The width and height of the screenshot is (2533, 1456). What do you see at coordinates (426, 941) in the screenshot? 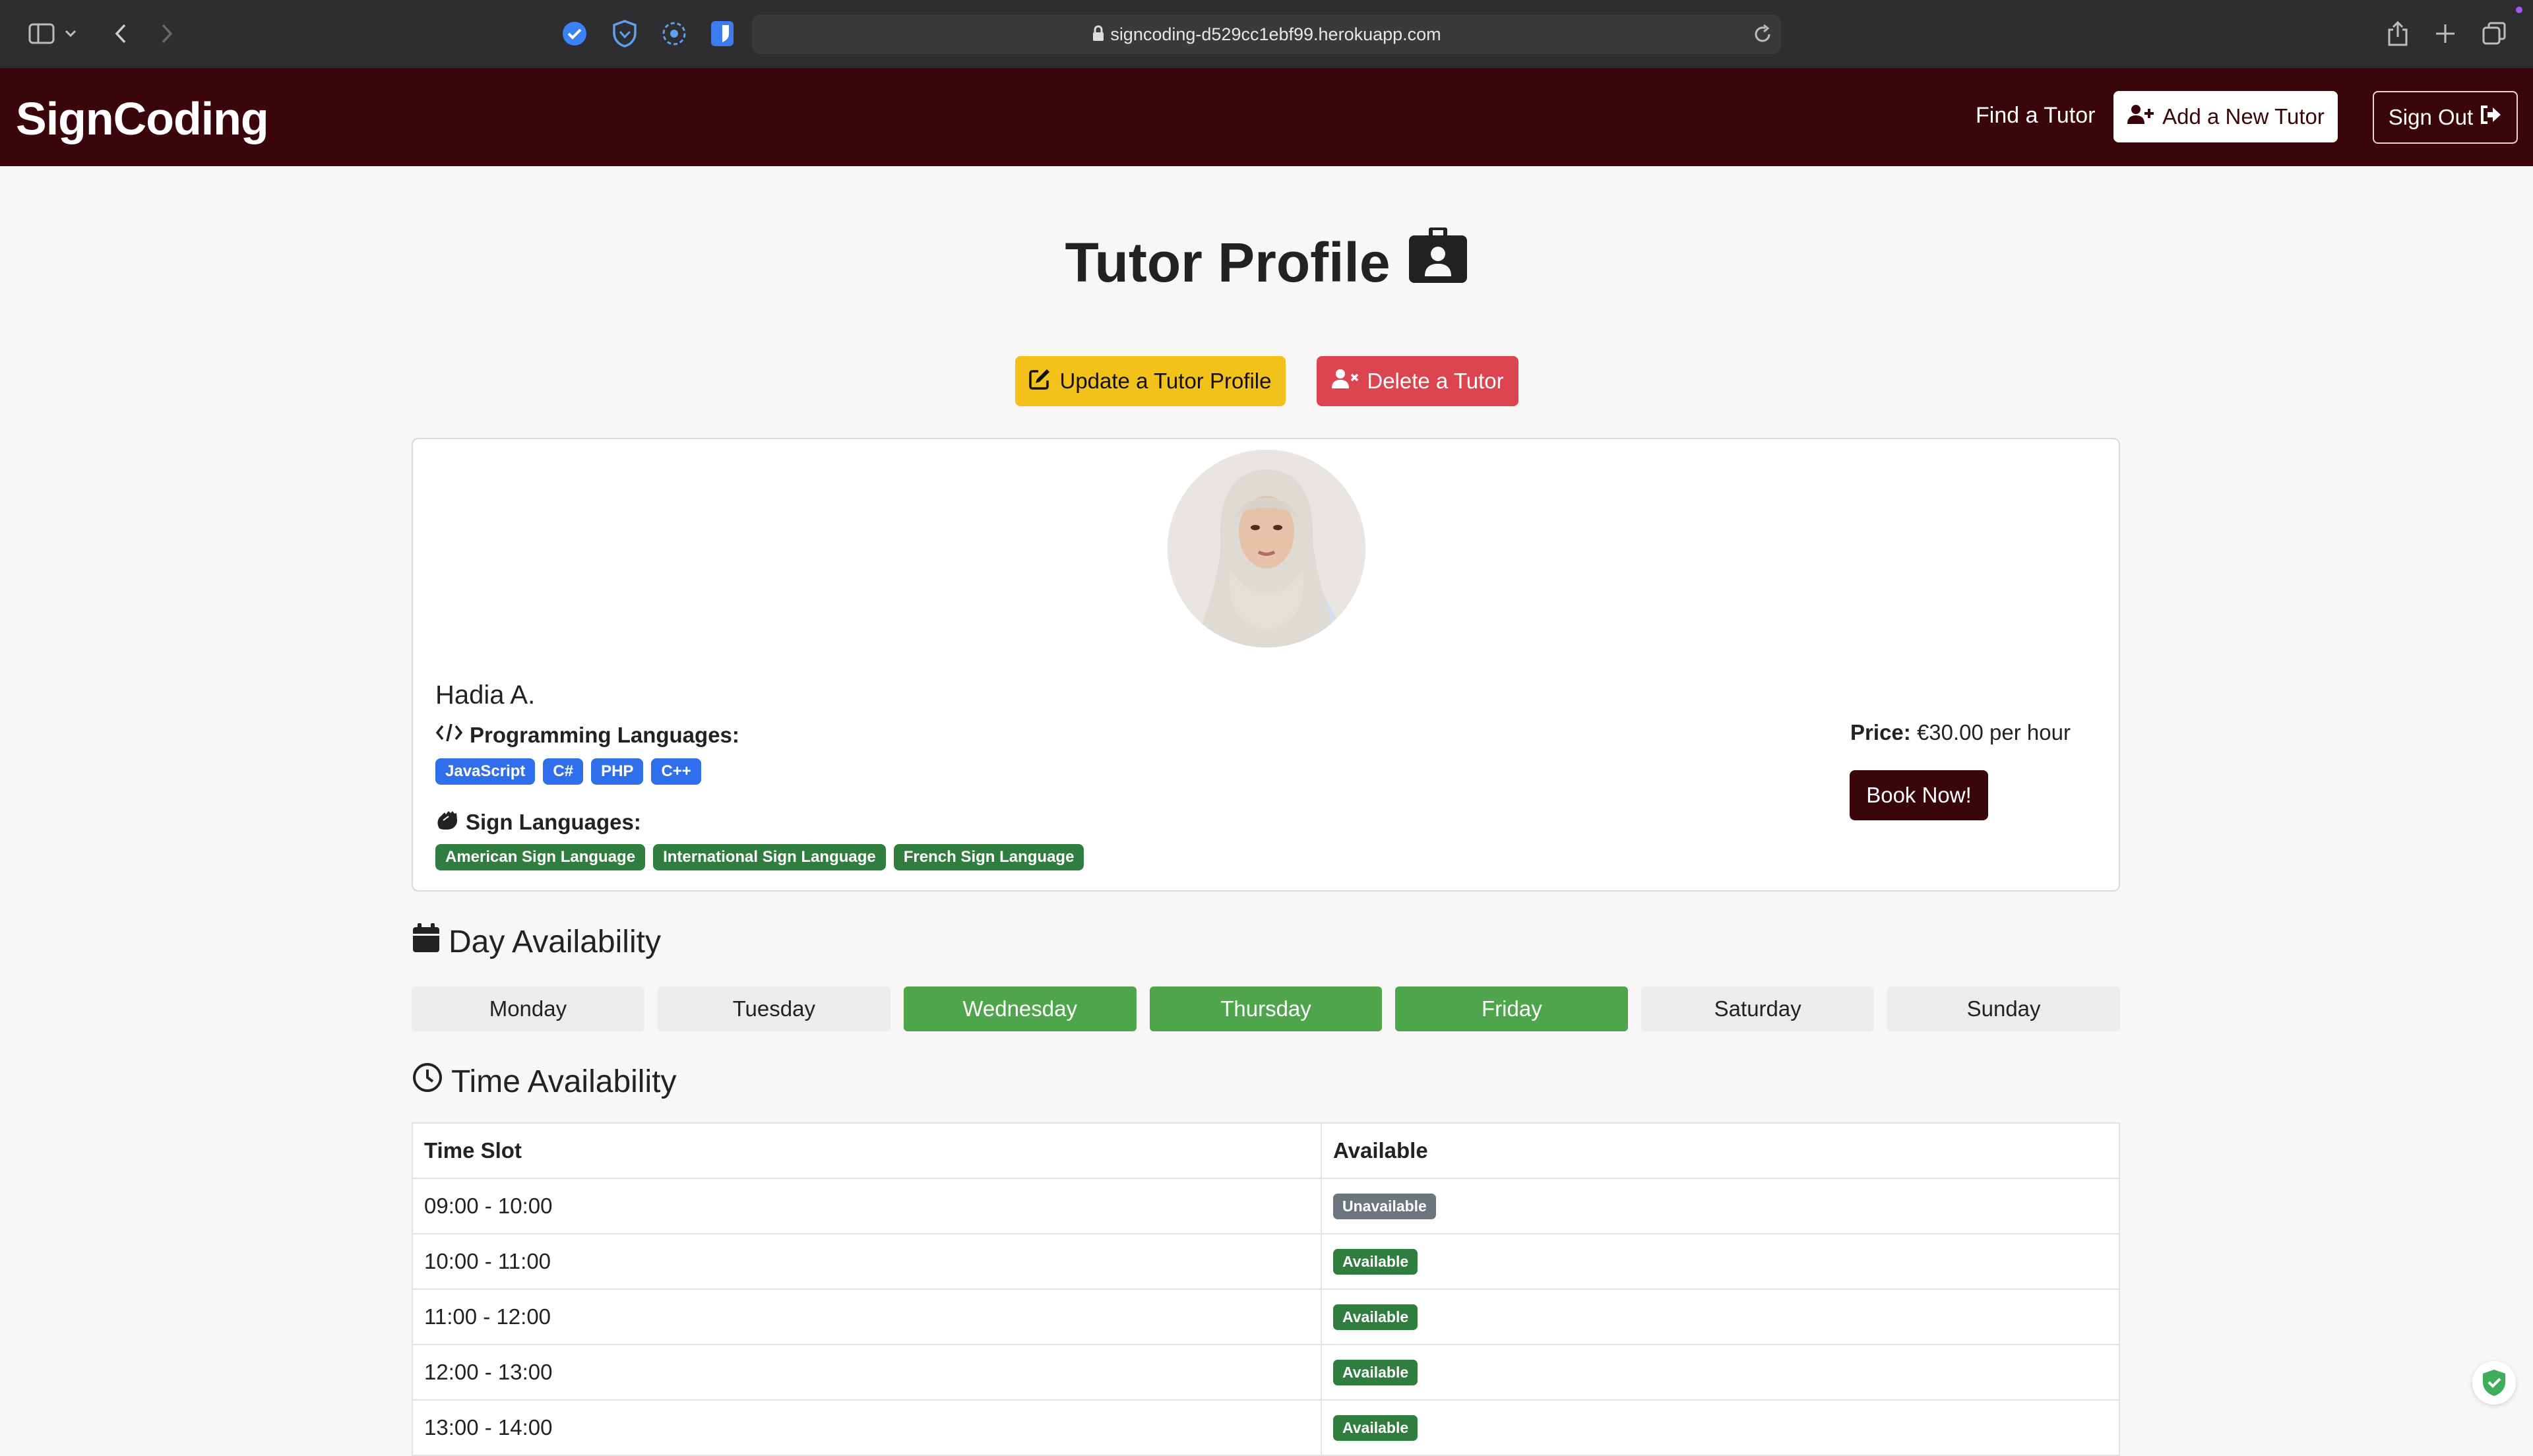
I see `calendar-icon` at bounding box center [426, 941].